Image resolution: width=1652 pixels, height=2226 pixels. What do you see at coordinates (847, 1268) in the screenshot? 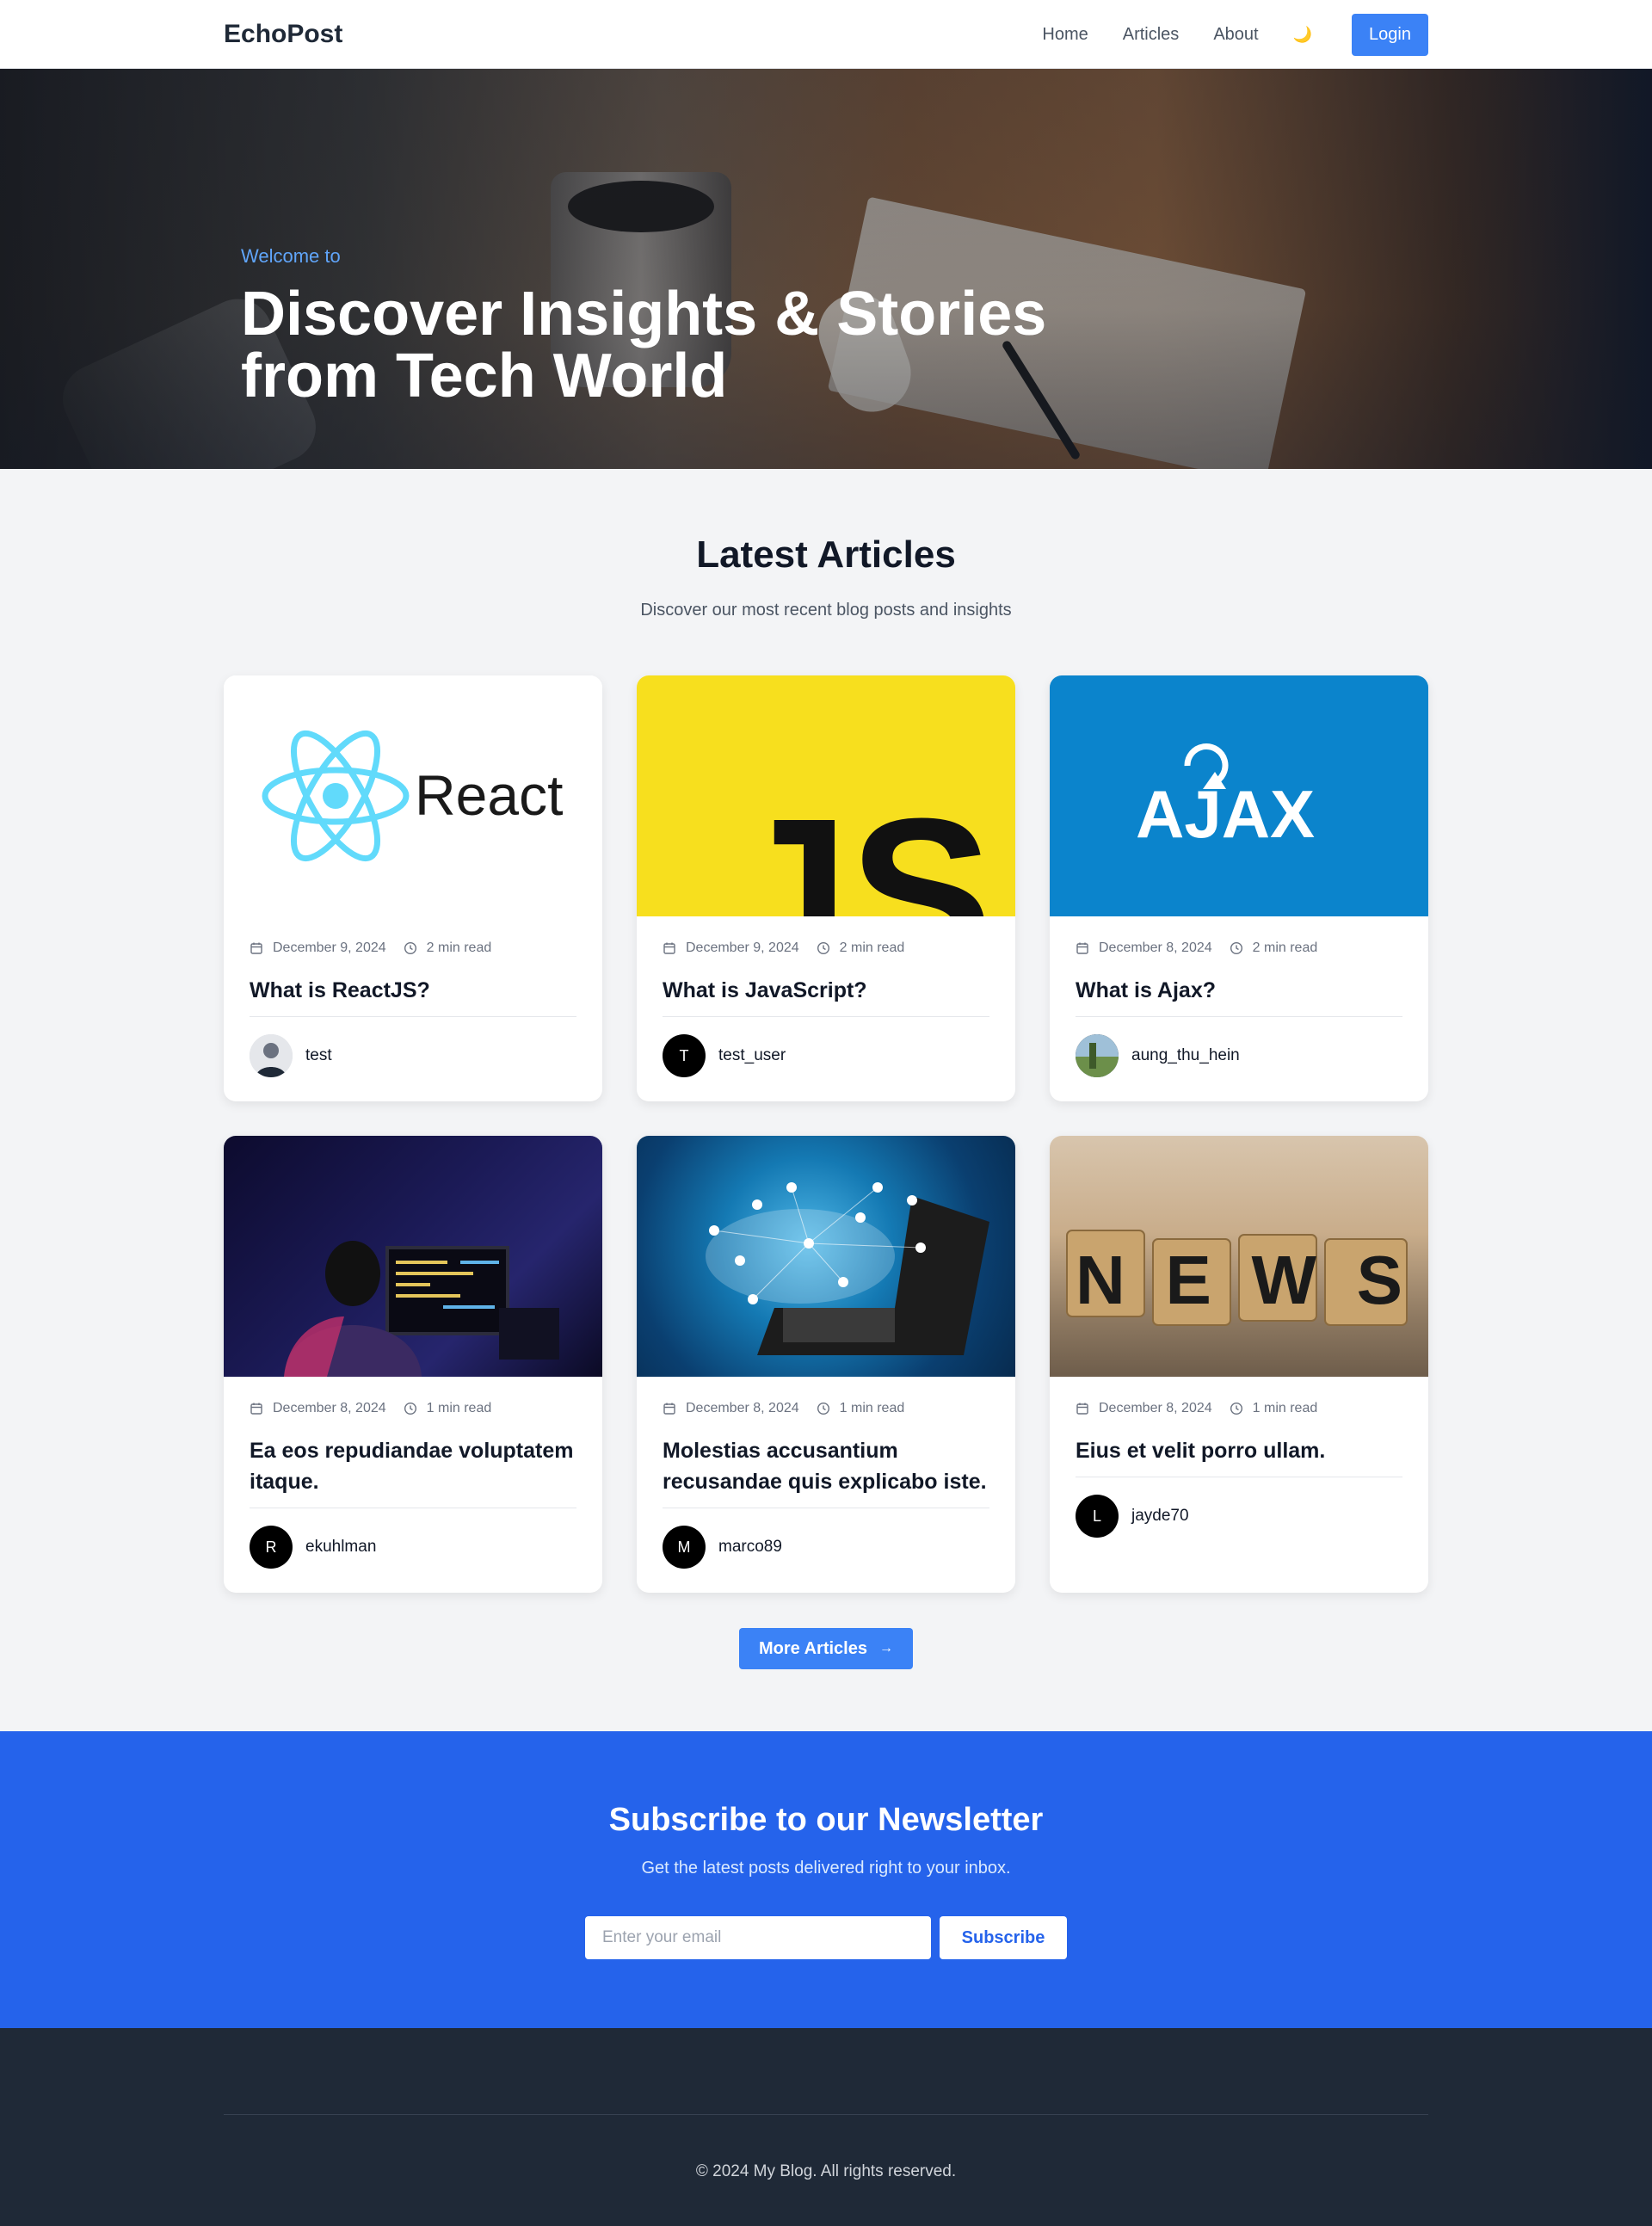
I see `global-network-laptop-icon` at bounding box center [847, 1268].